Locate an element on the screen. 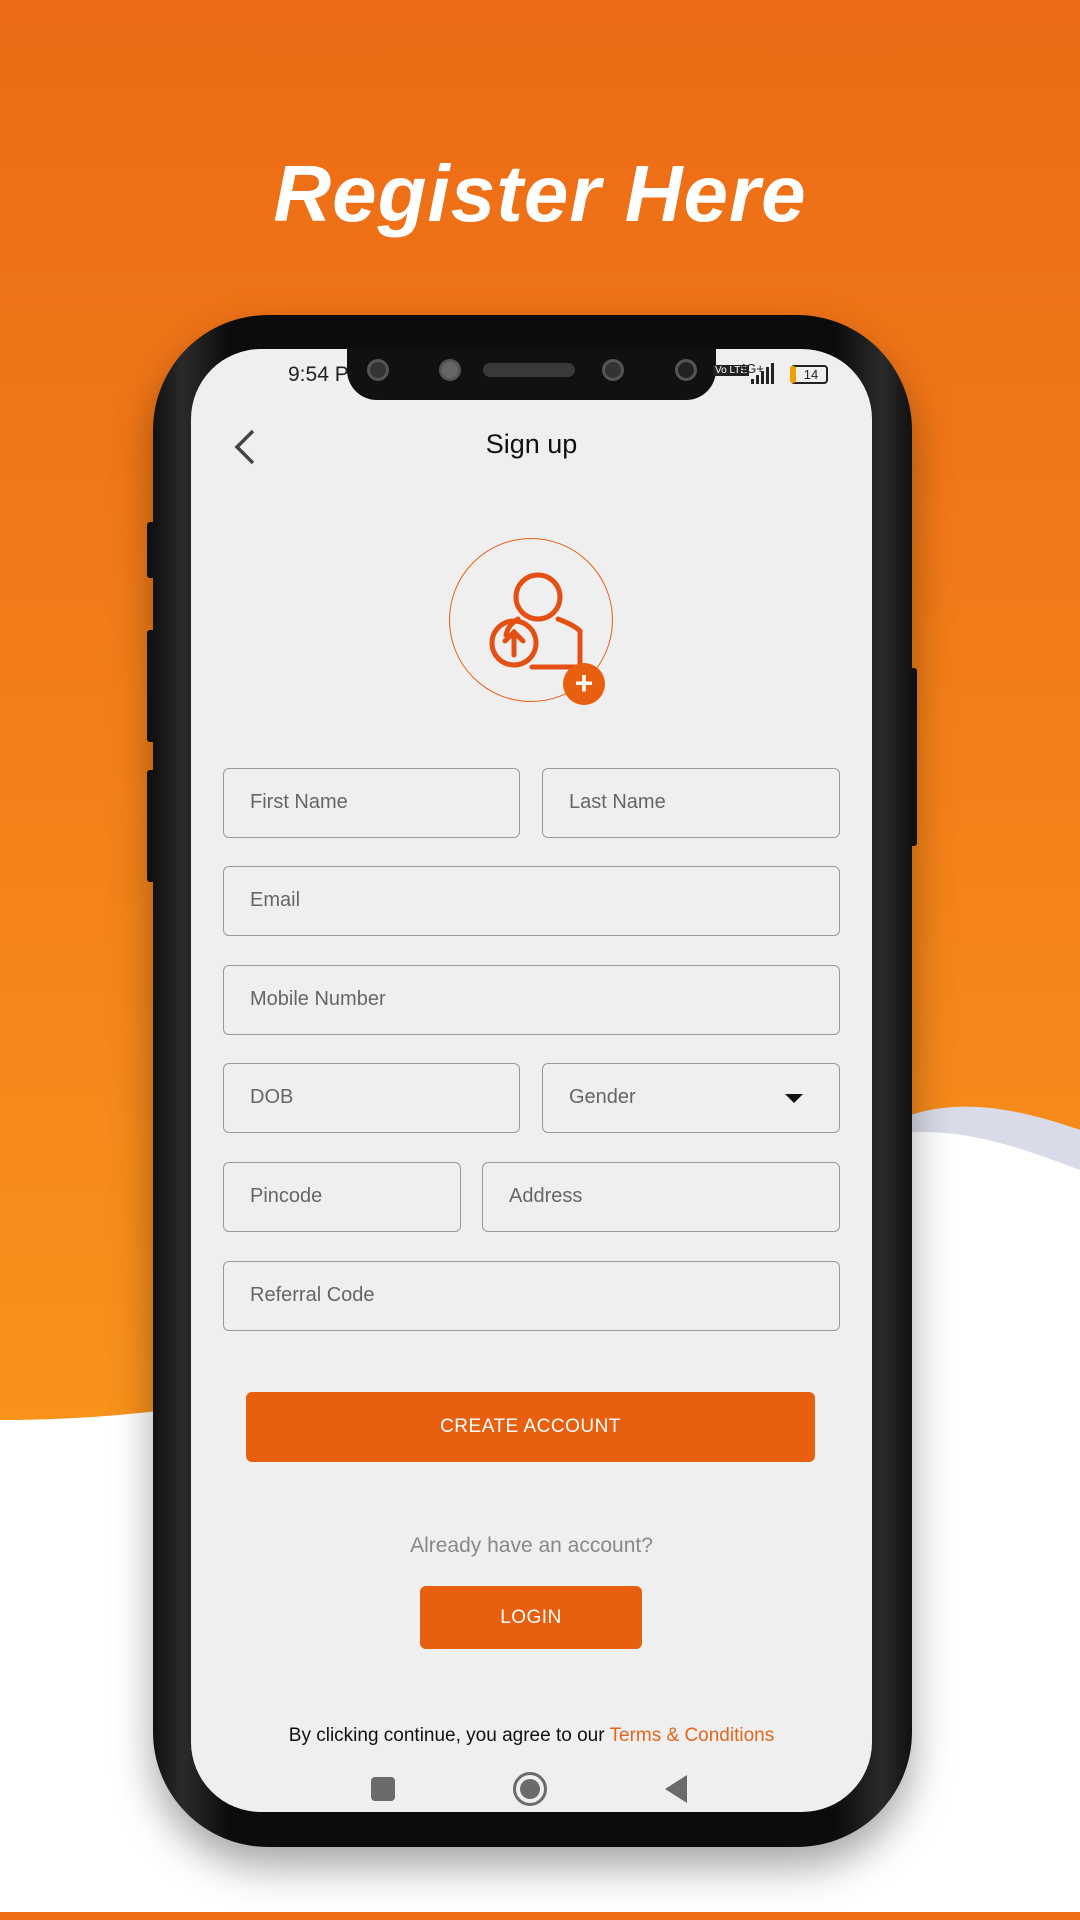  email-input: Email is located at coordinates (531, 901).